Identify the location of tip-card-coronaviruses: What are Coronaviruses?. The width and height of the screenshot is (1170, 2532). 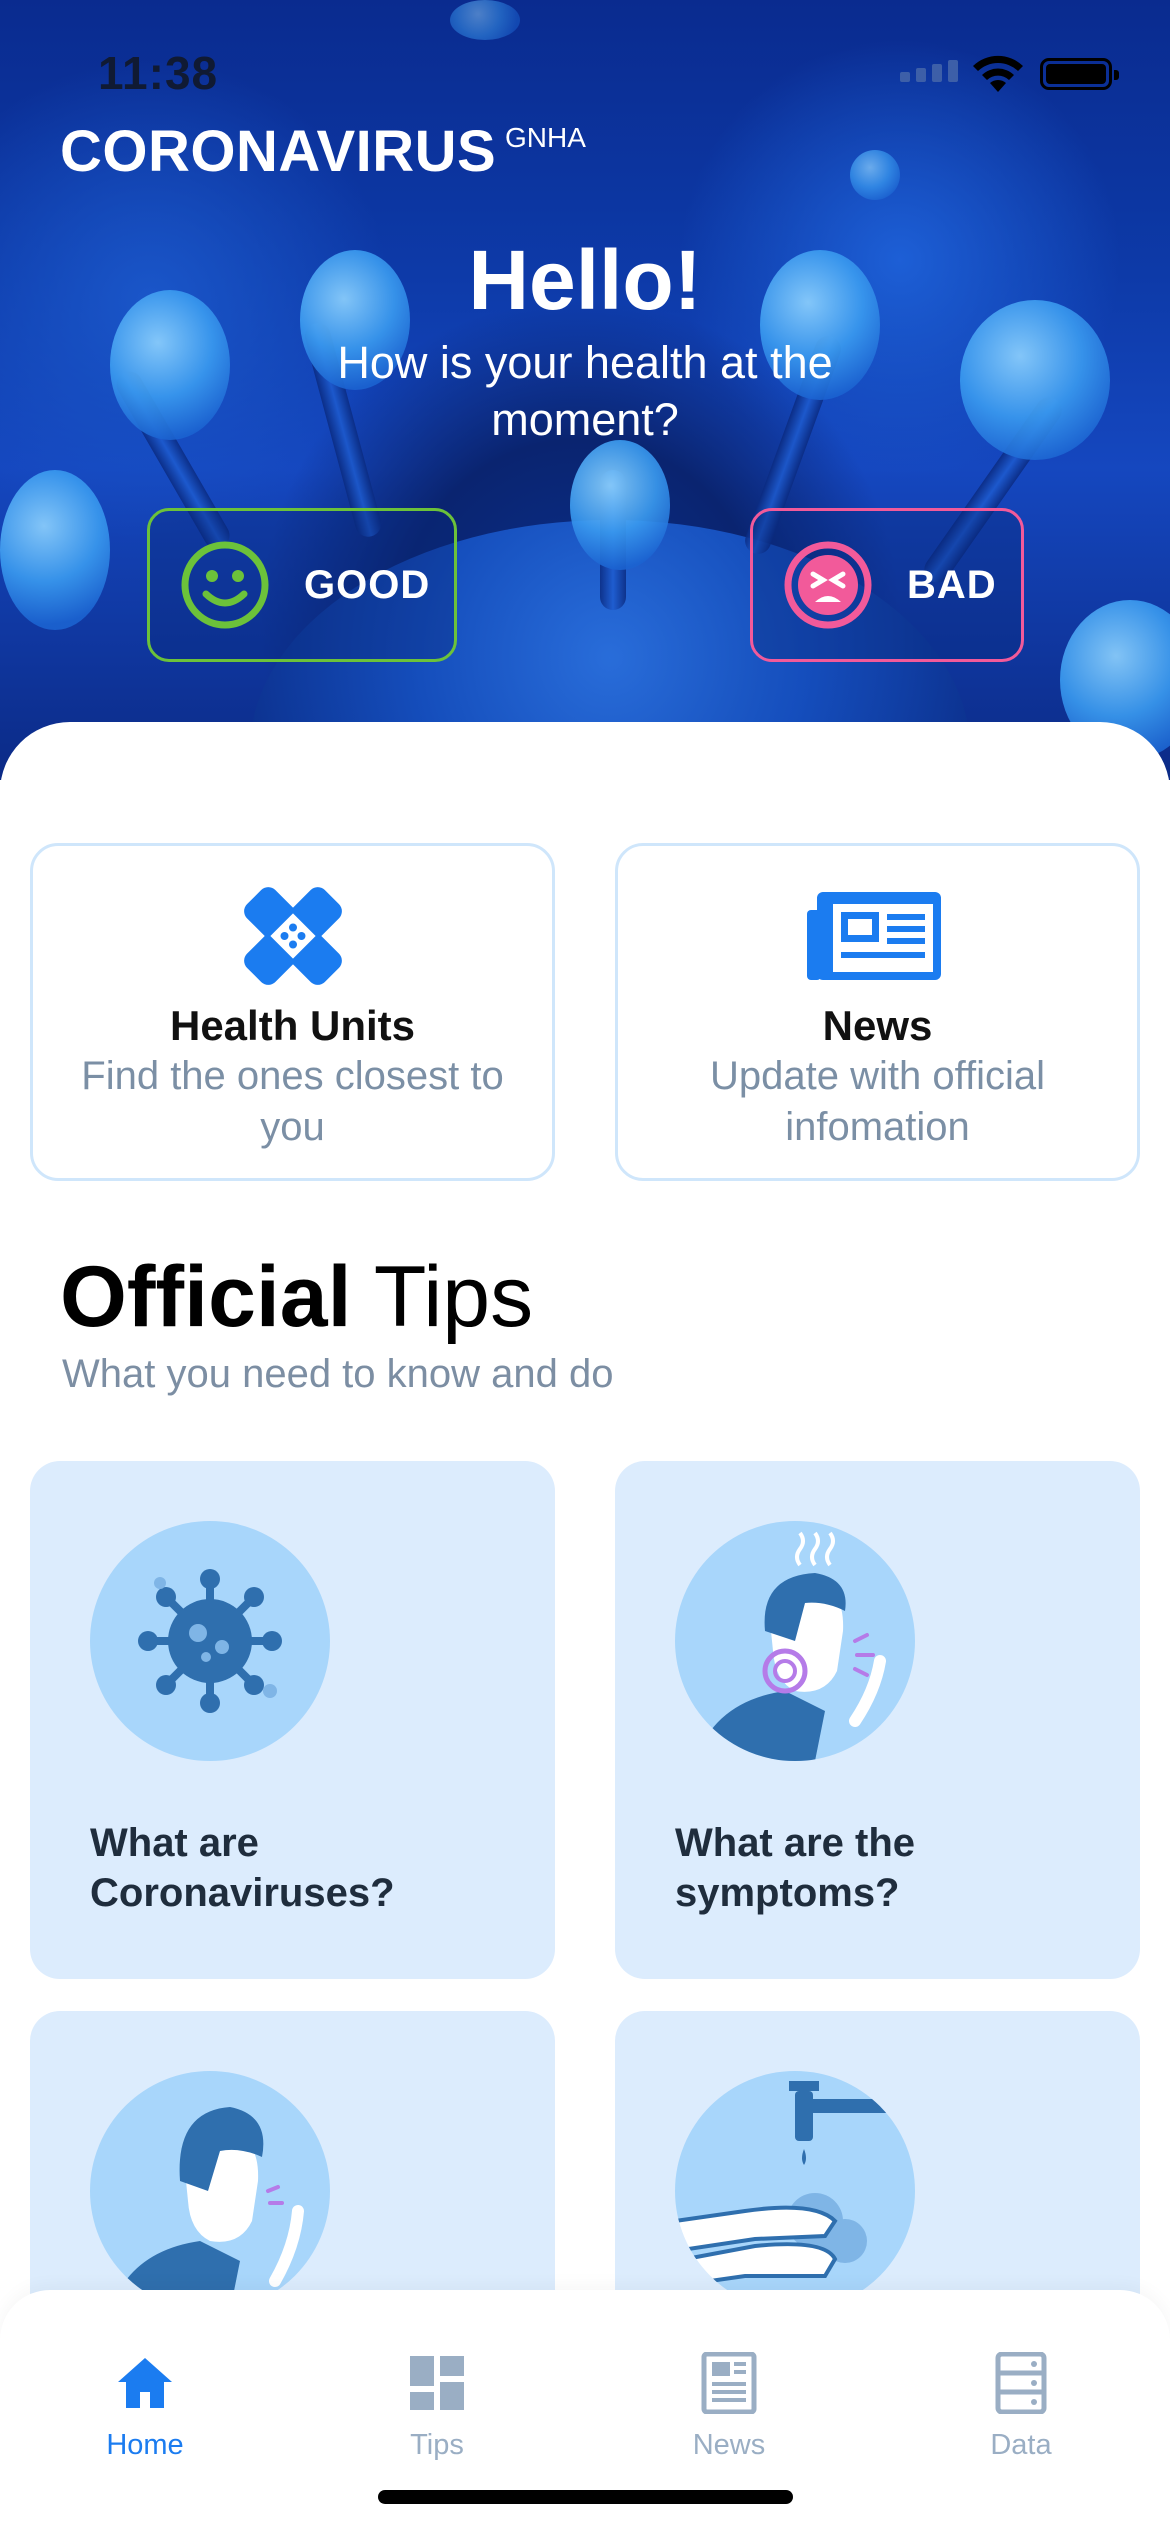
(292, 1720).